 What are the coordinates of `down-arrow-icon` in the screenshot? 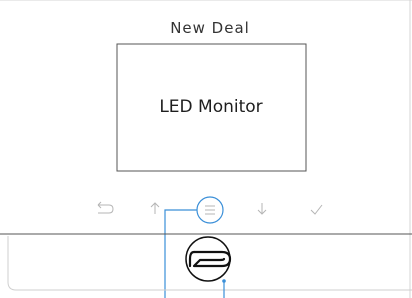 It's located at (262, 209).